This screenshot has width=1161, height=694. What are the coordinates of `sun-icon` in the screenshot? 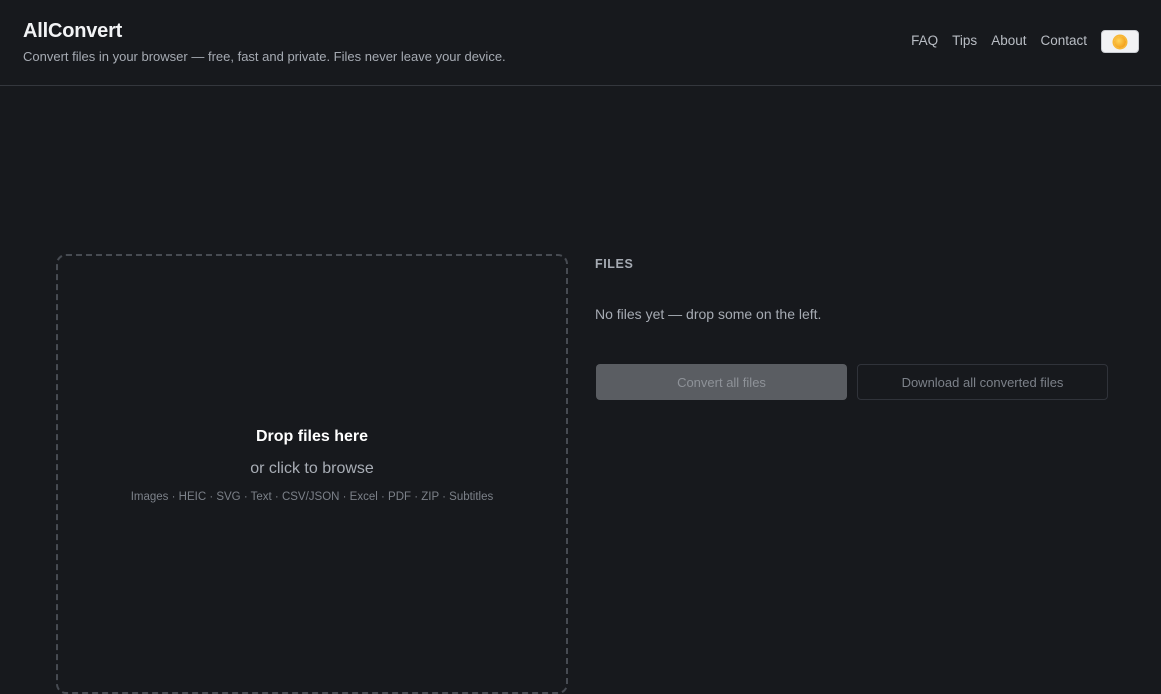 It's located at (1120, 41).